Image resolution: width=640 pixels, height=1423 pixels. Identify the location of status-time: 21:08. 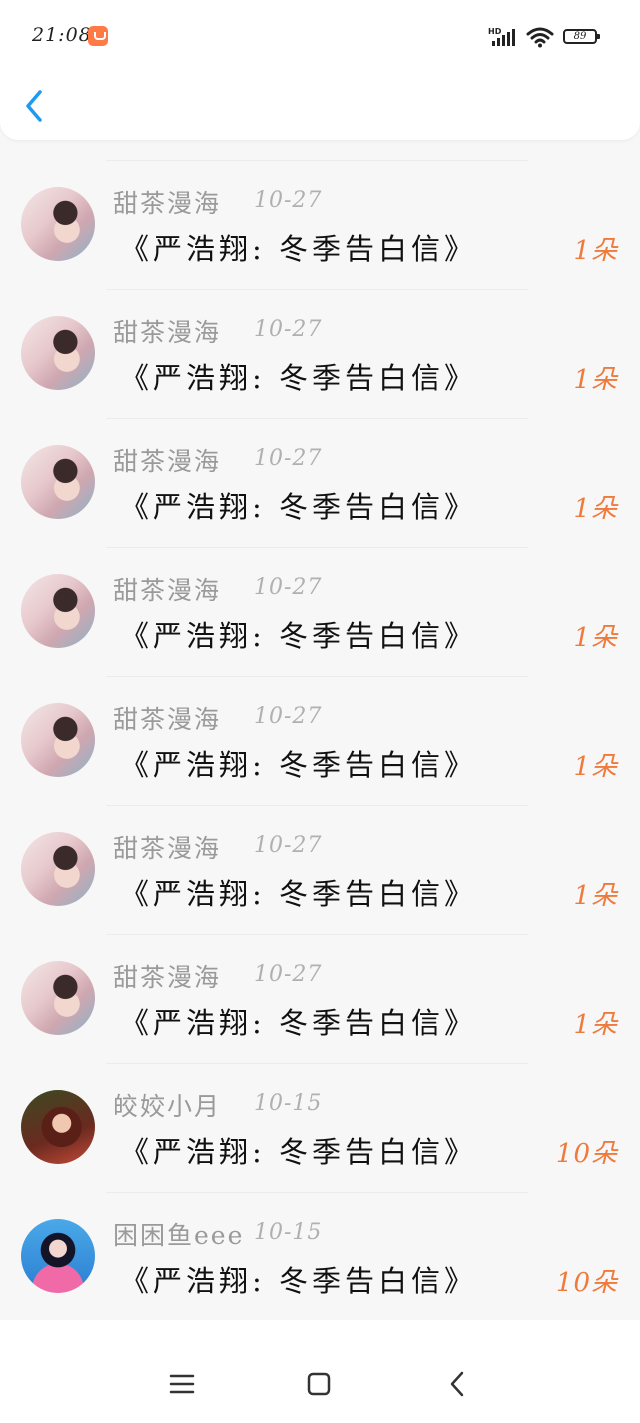
(62, 35).